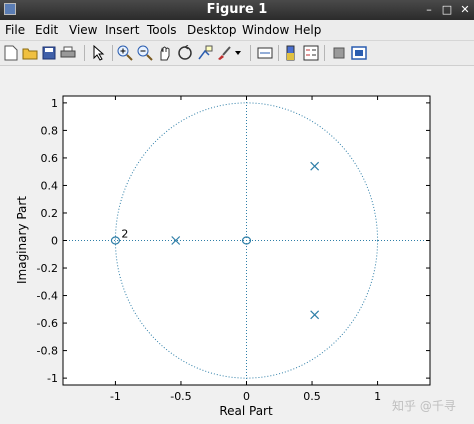  What do you see at coordinates (429, 10) in the screenshot?
I see `minimize-button: –` at bounding box center [429, 10].